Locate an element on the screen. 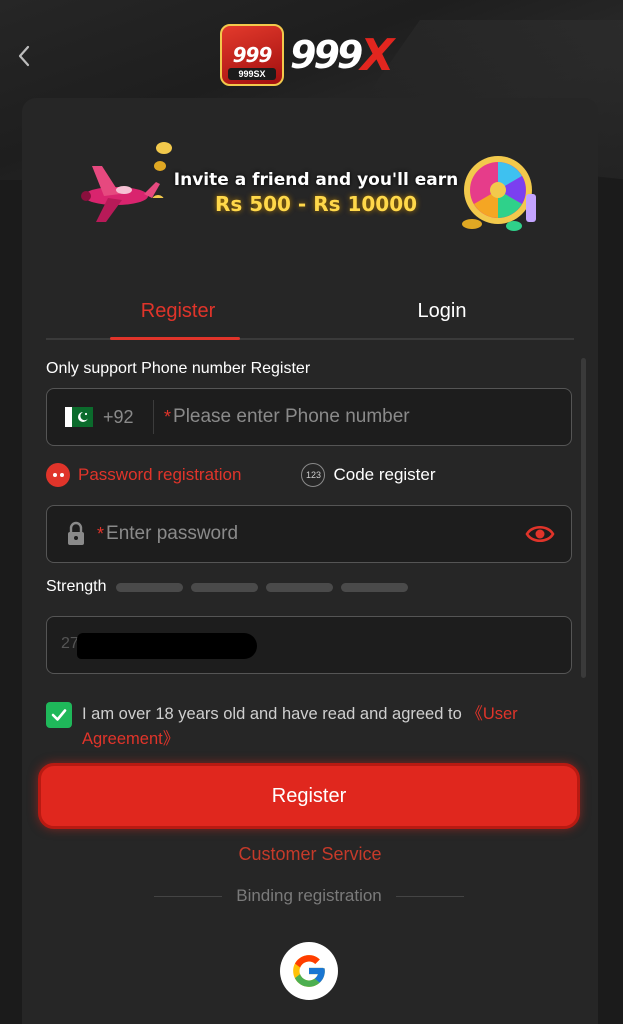 The width and height of the screenshot is (623, 1024). scrollbar is located at coordinates (583, 518).